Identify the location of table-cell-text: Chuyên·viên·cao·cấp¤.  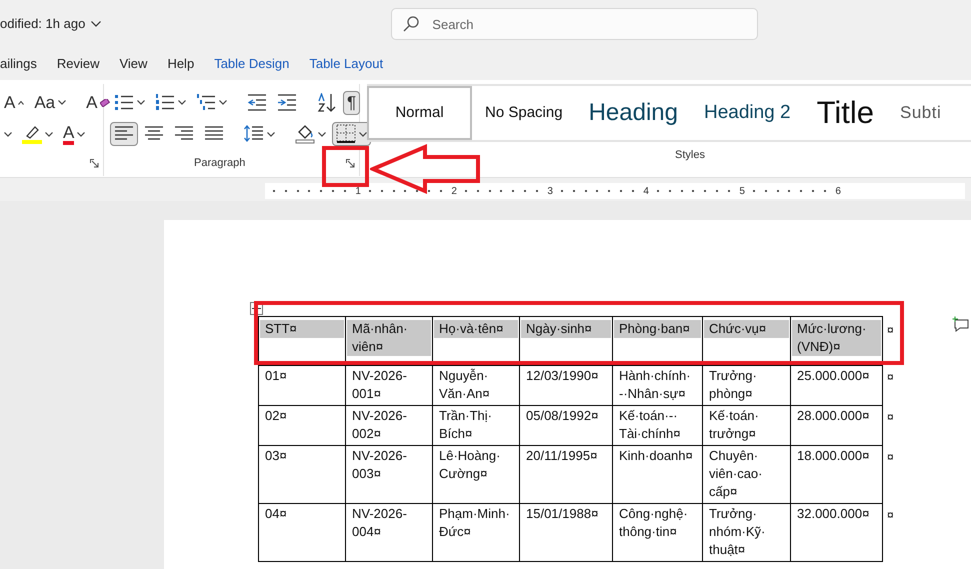
(736, 474).